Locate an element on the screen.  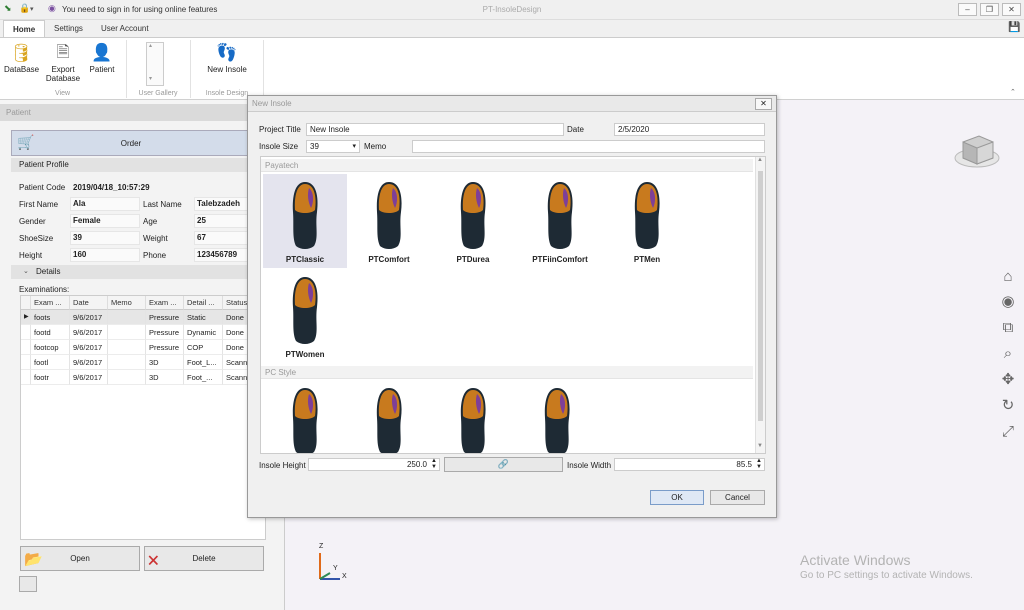
insole-tile-ptfiincomfort: PTFiinComfort is located at coordinates (560, 221).